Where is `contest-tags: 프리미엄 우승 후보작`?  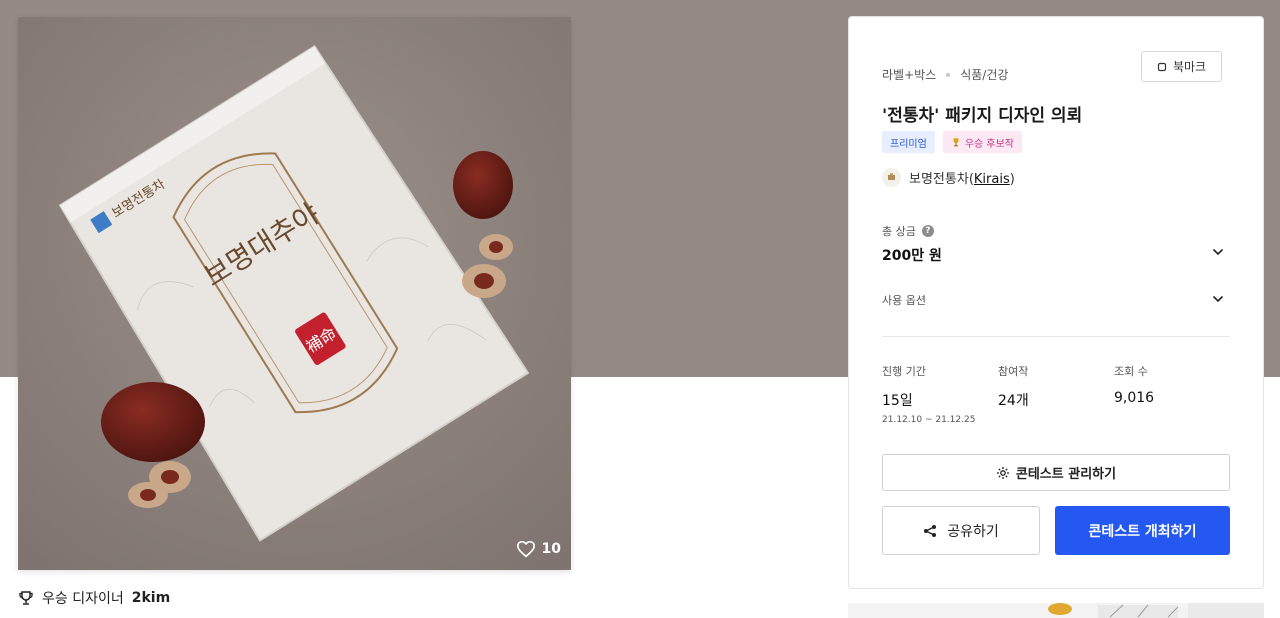 contest-tags: 프리미엄 우승 후보작 is located at coordinates (952, 142).